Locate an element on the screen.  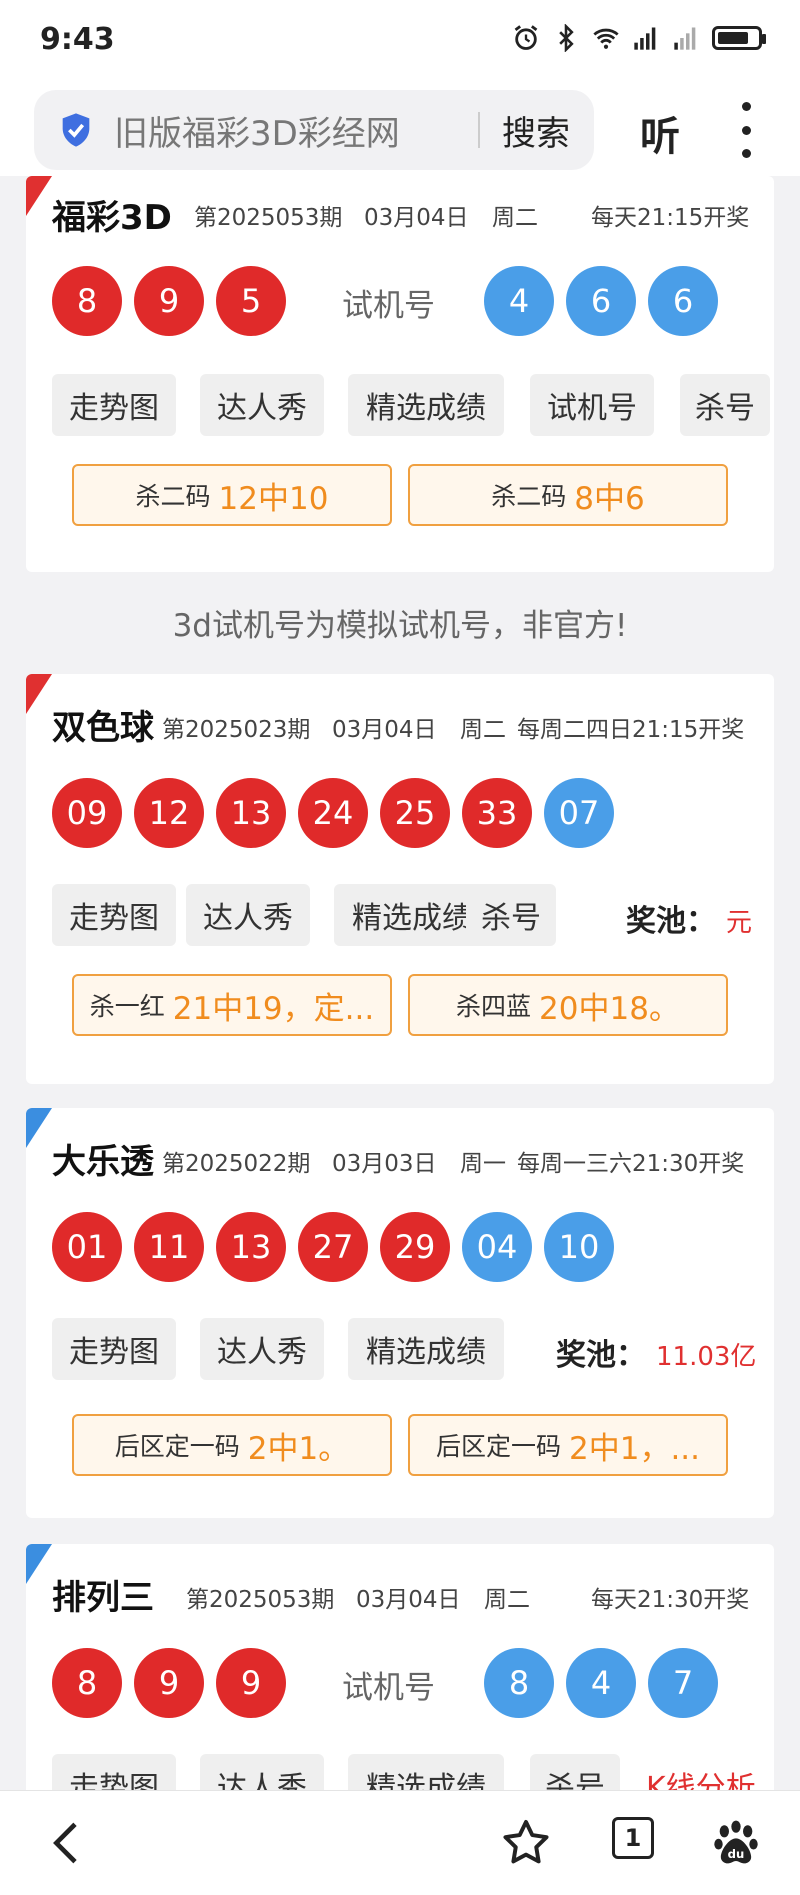
prediction-card: 杀四蓝 20中18。 is located at coordinates (568, 1005).